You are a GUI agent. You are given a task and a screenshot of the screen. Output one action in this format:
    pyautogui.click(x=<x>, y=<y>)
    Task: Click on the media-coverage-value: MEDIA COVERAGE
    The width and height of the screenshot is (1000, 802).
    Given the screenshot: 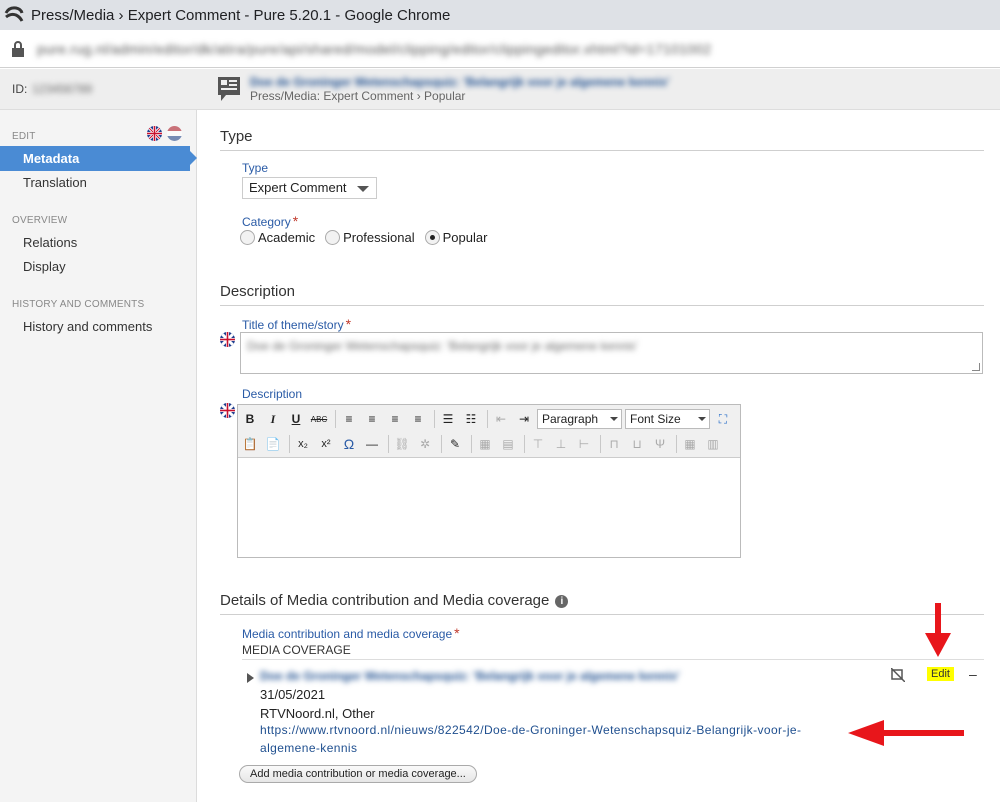 What is the action you would take?
    pyautogui.click(x=296, y=650)
    